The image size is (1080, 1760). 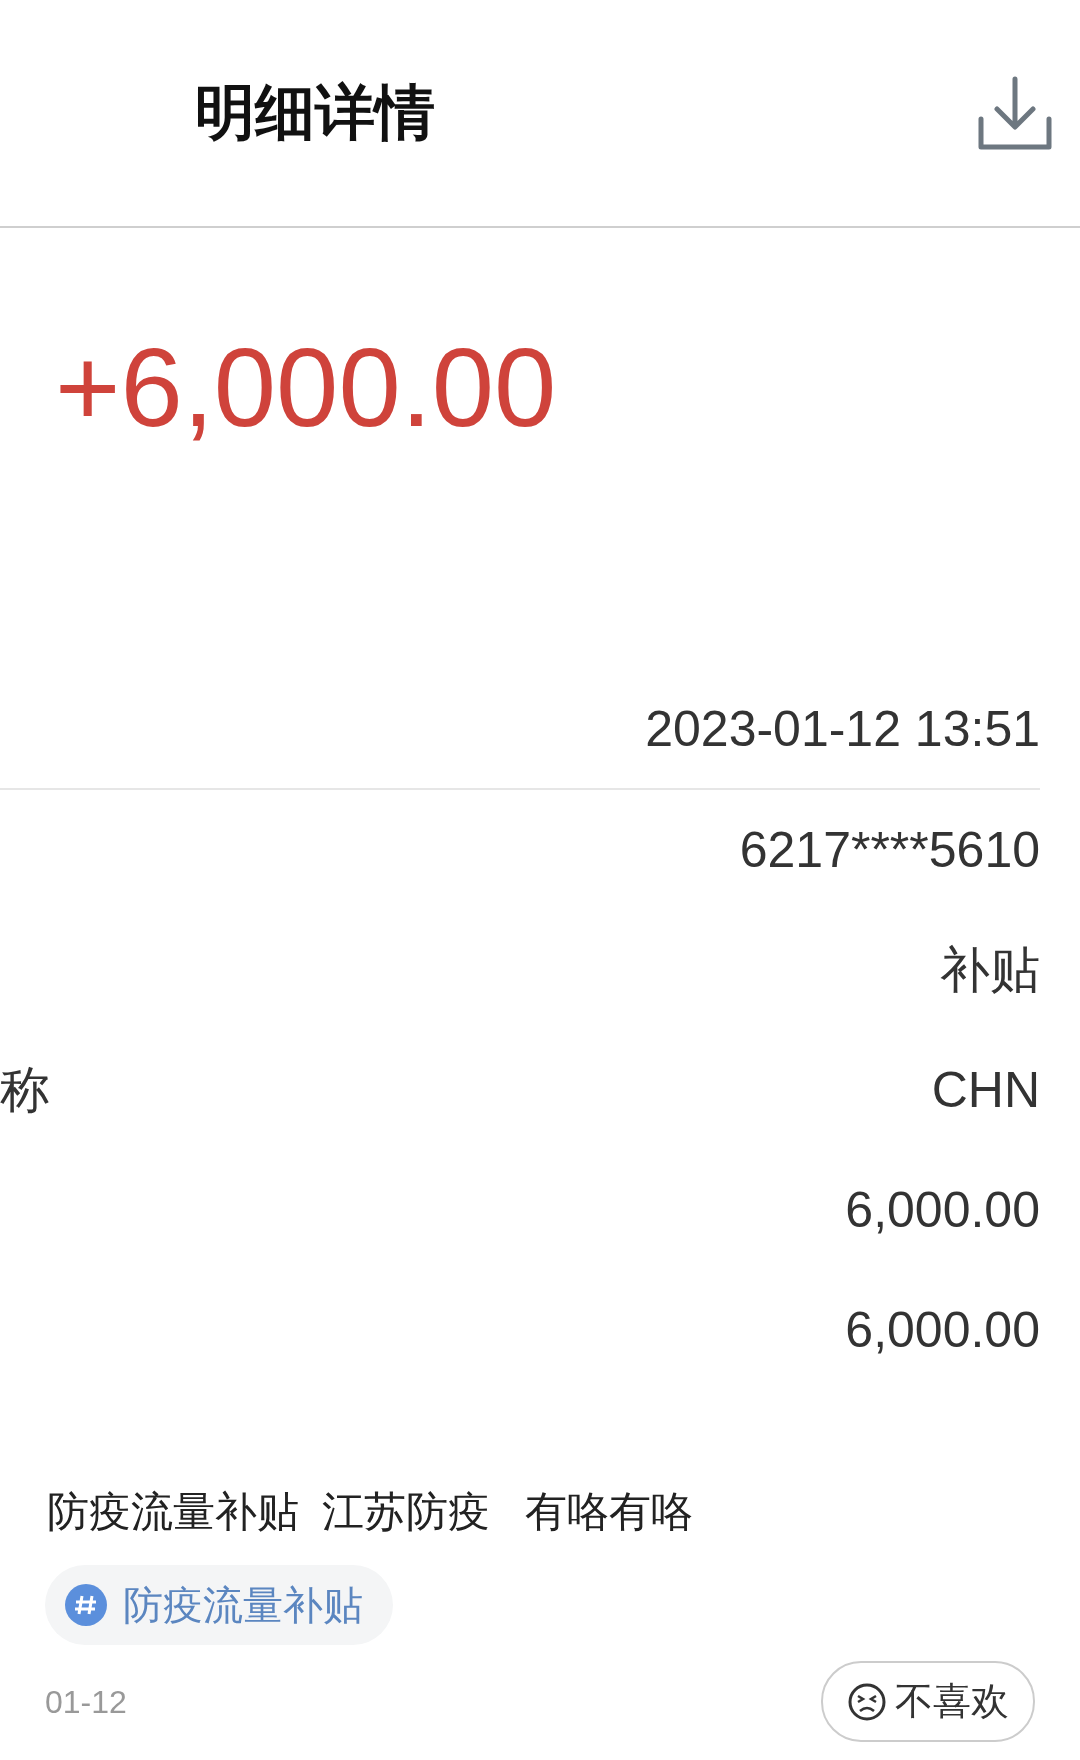 What do you see at coordinates (842, 729) in the screenshot?
I see `transaction-time: 2023-01-12 13:51` at bounding box center [842, 729].